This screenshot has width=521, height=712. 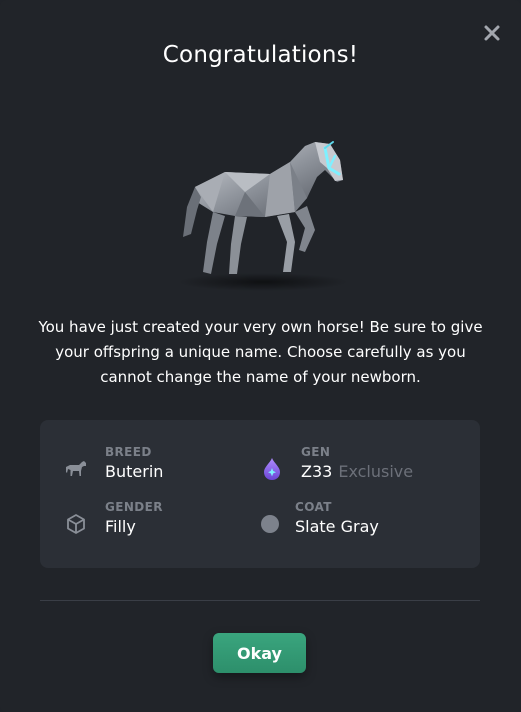 What do you see at coordinates (260, 55) in the screenshot?
I see `dialog-title: Congratulations!` at bounding box center [260, 55].